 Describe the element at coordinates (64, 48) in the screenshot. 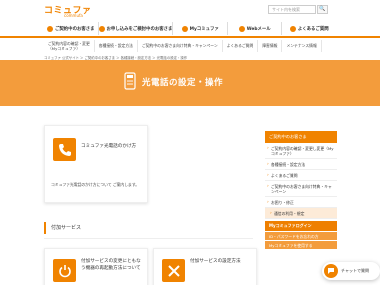

I see `subnav-label-line2: （Myコミュファ）` at that location.